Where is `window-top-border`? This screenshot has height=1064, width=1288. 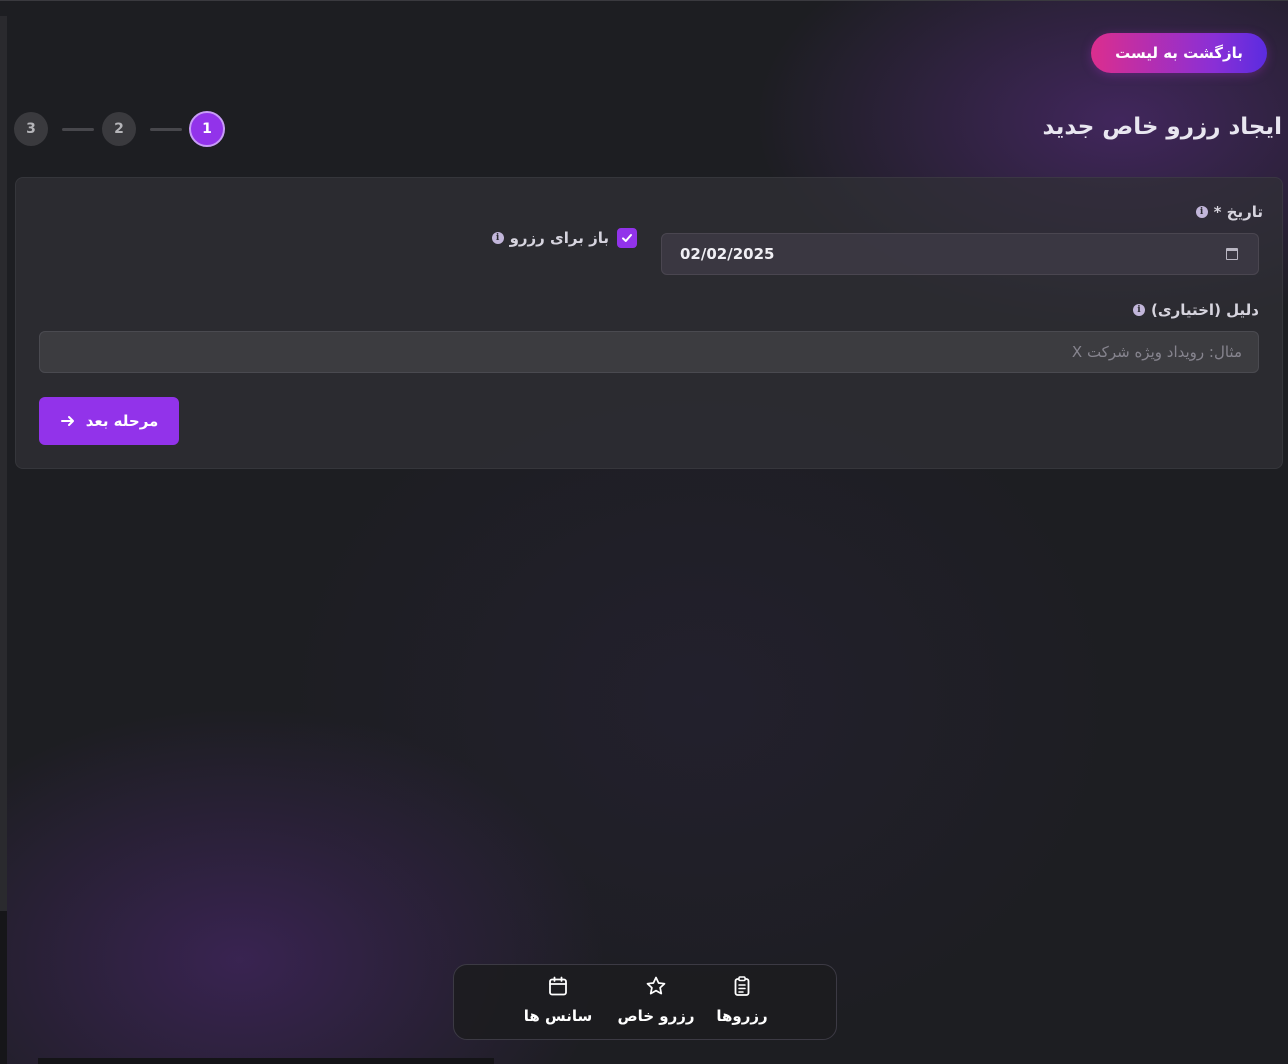
window-top-border is located at coordinates (644, 0).